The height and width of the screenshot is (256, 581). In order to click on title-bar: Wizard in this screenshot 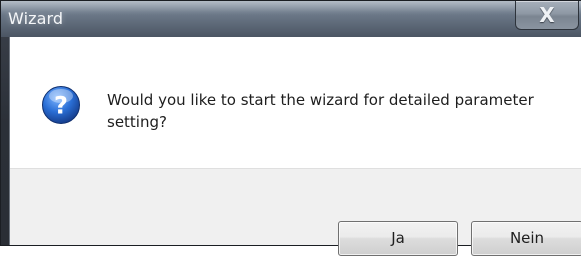, I will do `click(291, 19)`.